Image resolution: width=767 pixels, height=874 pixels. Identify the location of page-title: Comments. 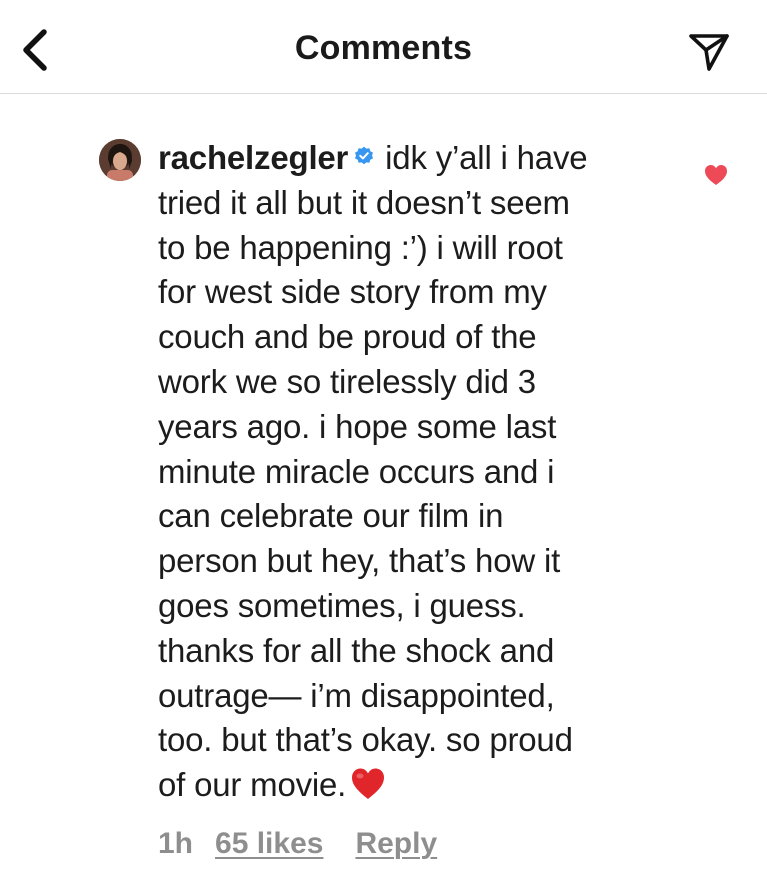
(383, 48).